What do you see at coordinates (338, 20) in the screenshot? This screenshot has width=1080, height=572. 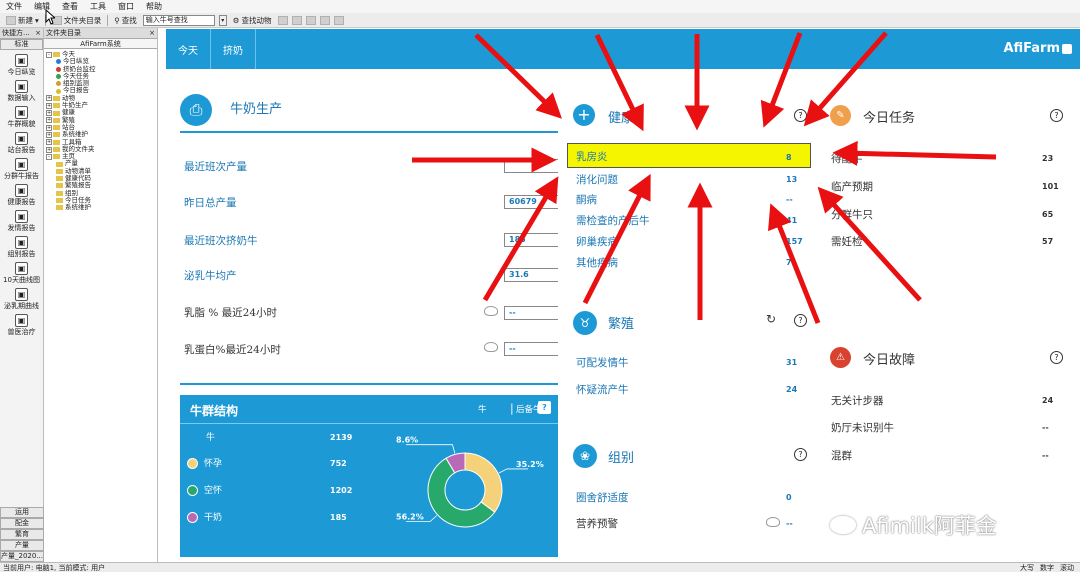 I see `settings-icon` at bounding box center [338, 20].